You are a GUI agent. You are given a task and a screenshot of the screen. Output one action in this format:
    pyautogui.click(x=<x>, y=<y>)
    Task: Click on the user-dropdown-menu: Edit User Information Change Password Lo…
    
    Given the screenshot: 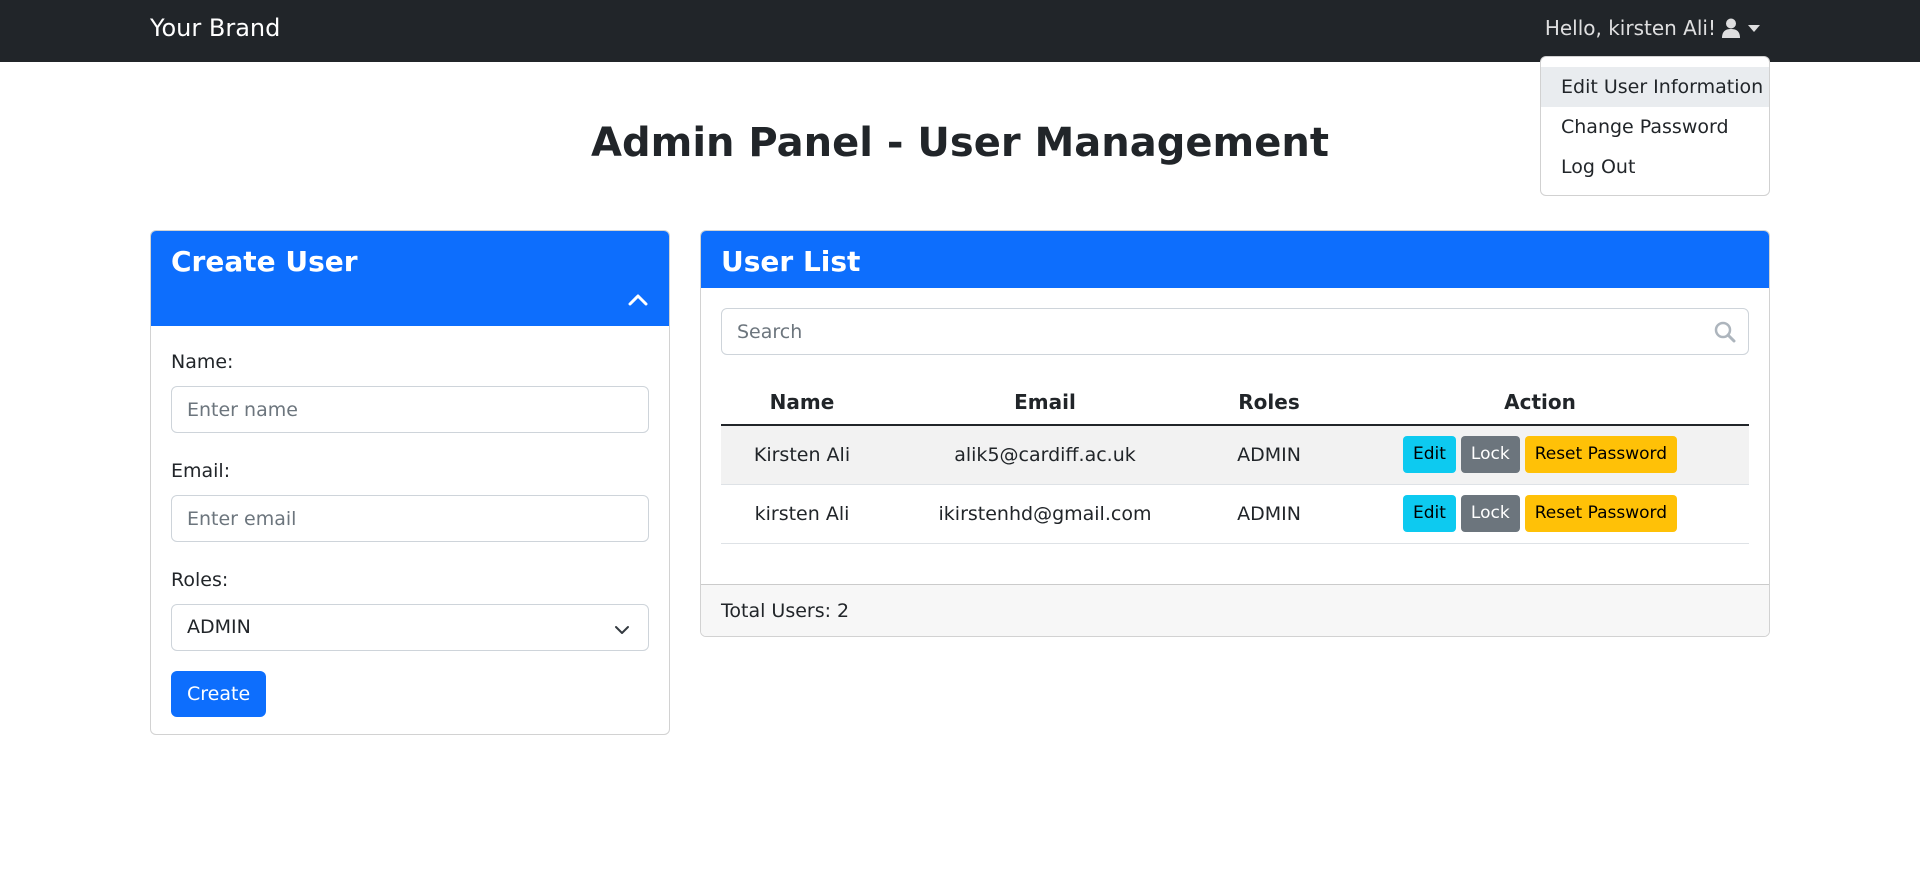 What is the action you would take?
    pyautogui.click(x=1655, y=126)
    